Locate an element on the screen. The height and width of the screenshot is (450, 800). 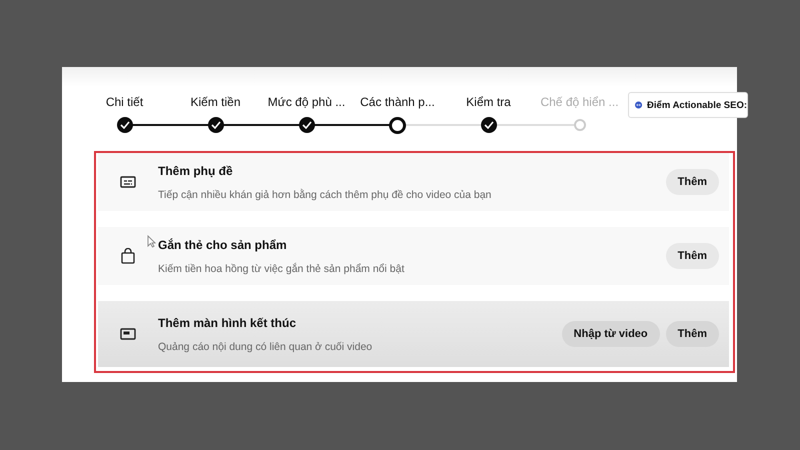
option-description: Kiếm tiền hoa hồng từ việc gắn thẻ sản phẩm nổi bật is located at coordinates (282, 268).